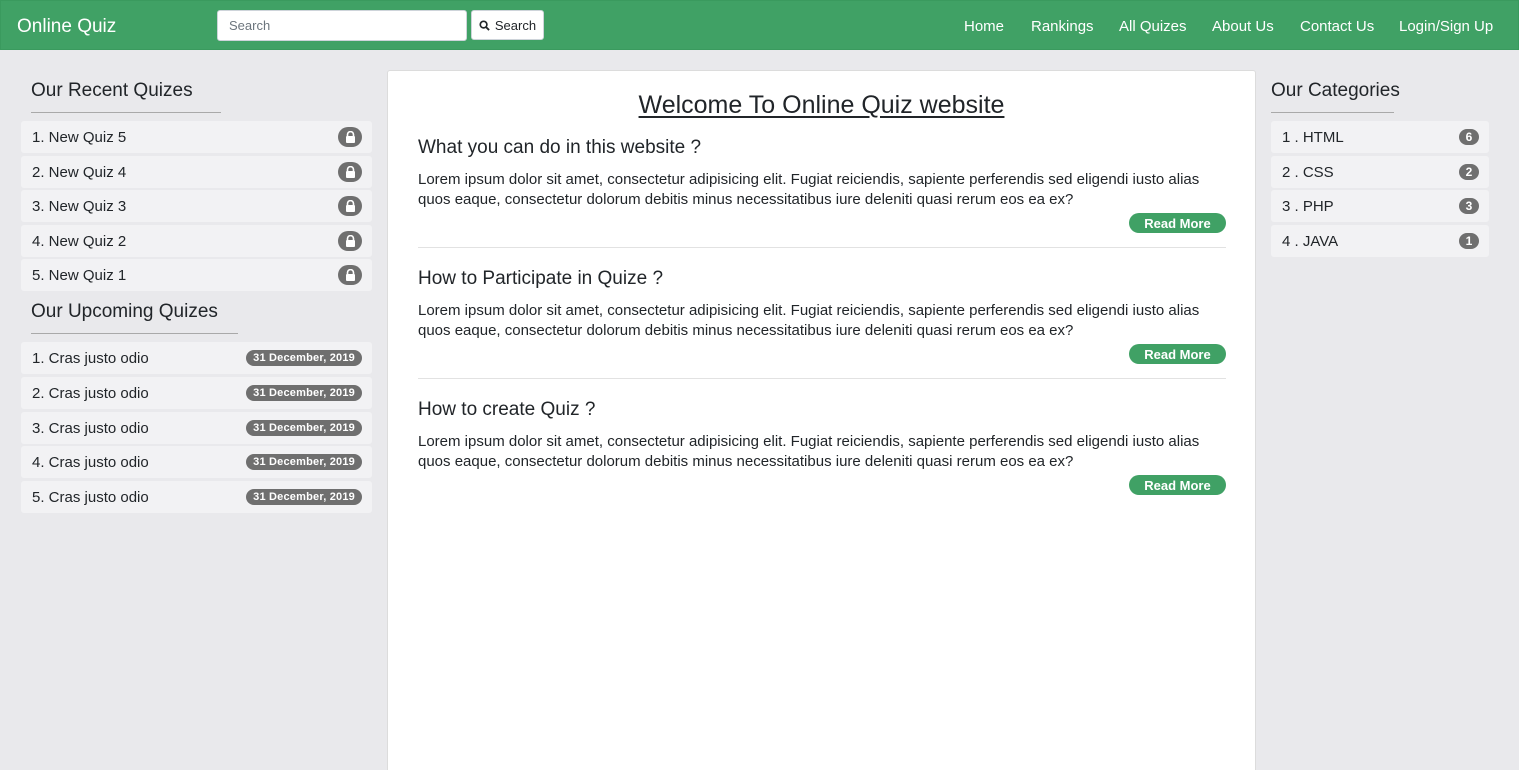 The width and height of the screenshot is (1519, 770). Describe the element at coordinates (1337, 26) in the screenshot. I see `nav-contact-us: Contact Us` at that location.